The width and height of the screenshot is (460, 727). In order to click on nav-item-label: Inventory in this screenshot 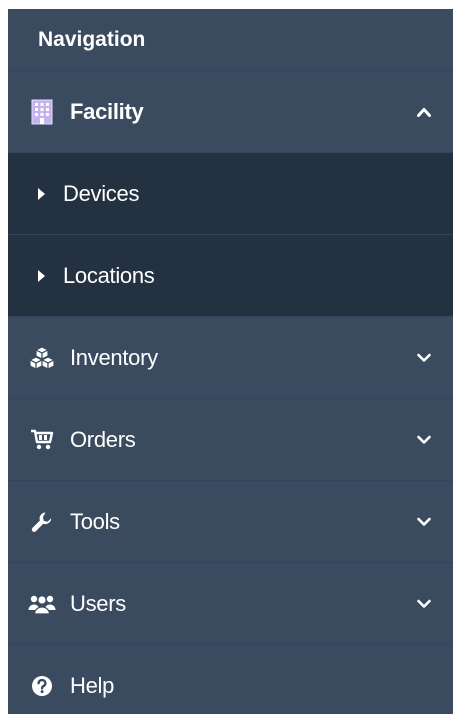, I will do `click(114, 357)`.